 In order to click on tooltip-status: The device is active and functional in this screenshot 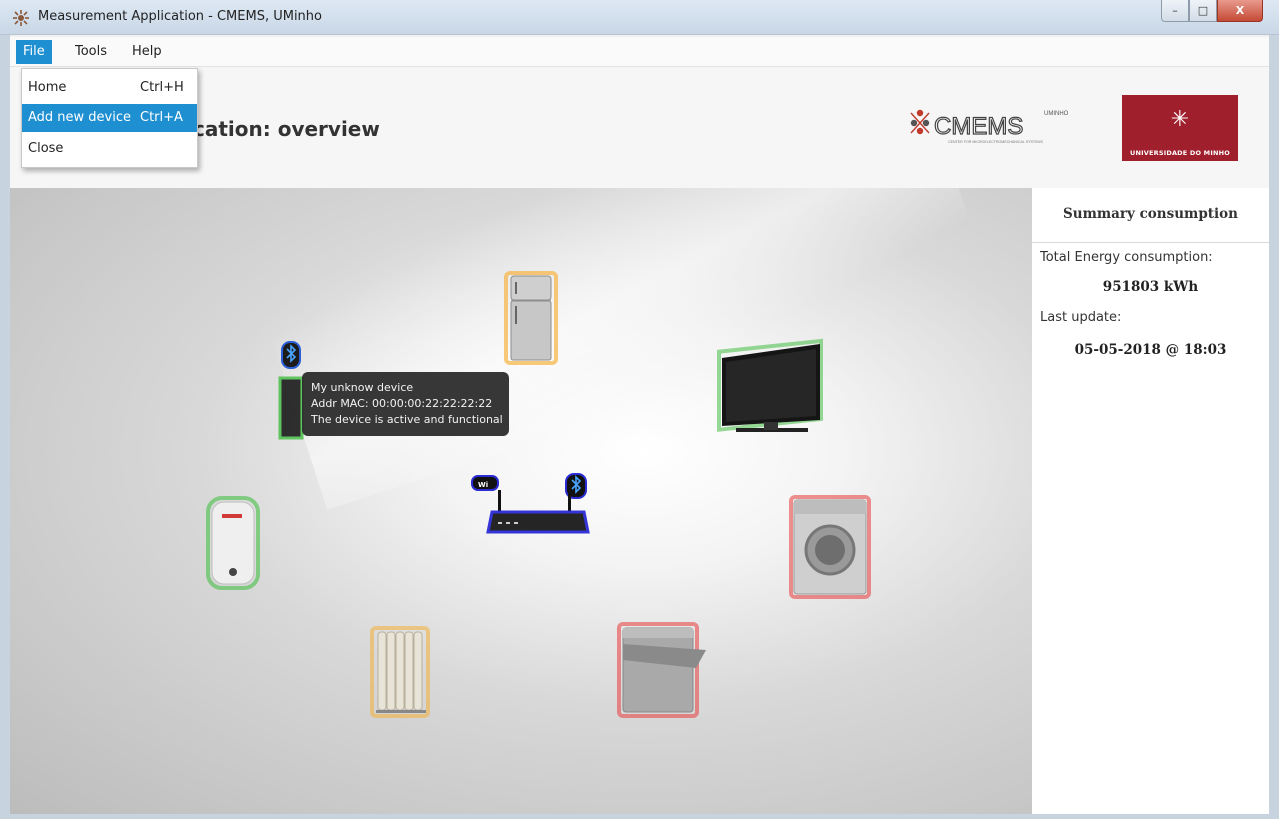, I will do `click(407, 419)`.